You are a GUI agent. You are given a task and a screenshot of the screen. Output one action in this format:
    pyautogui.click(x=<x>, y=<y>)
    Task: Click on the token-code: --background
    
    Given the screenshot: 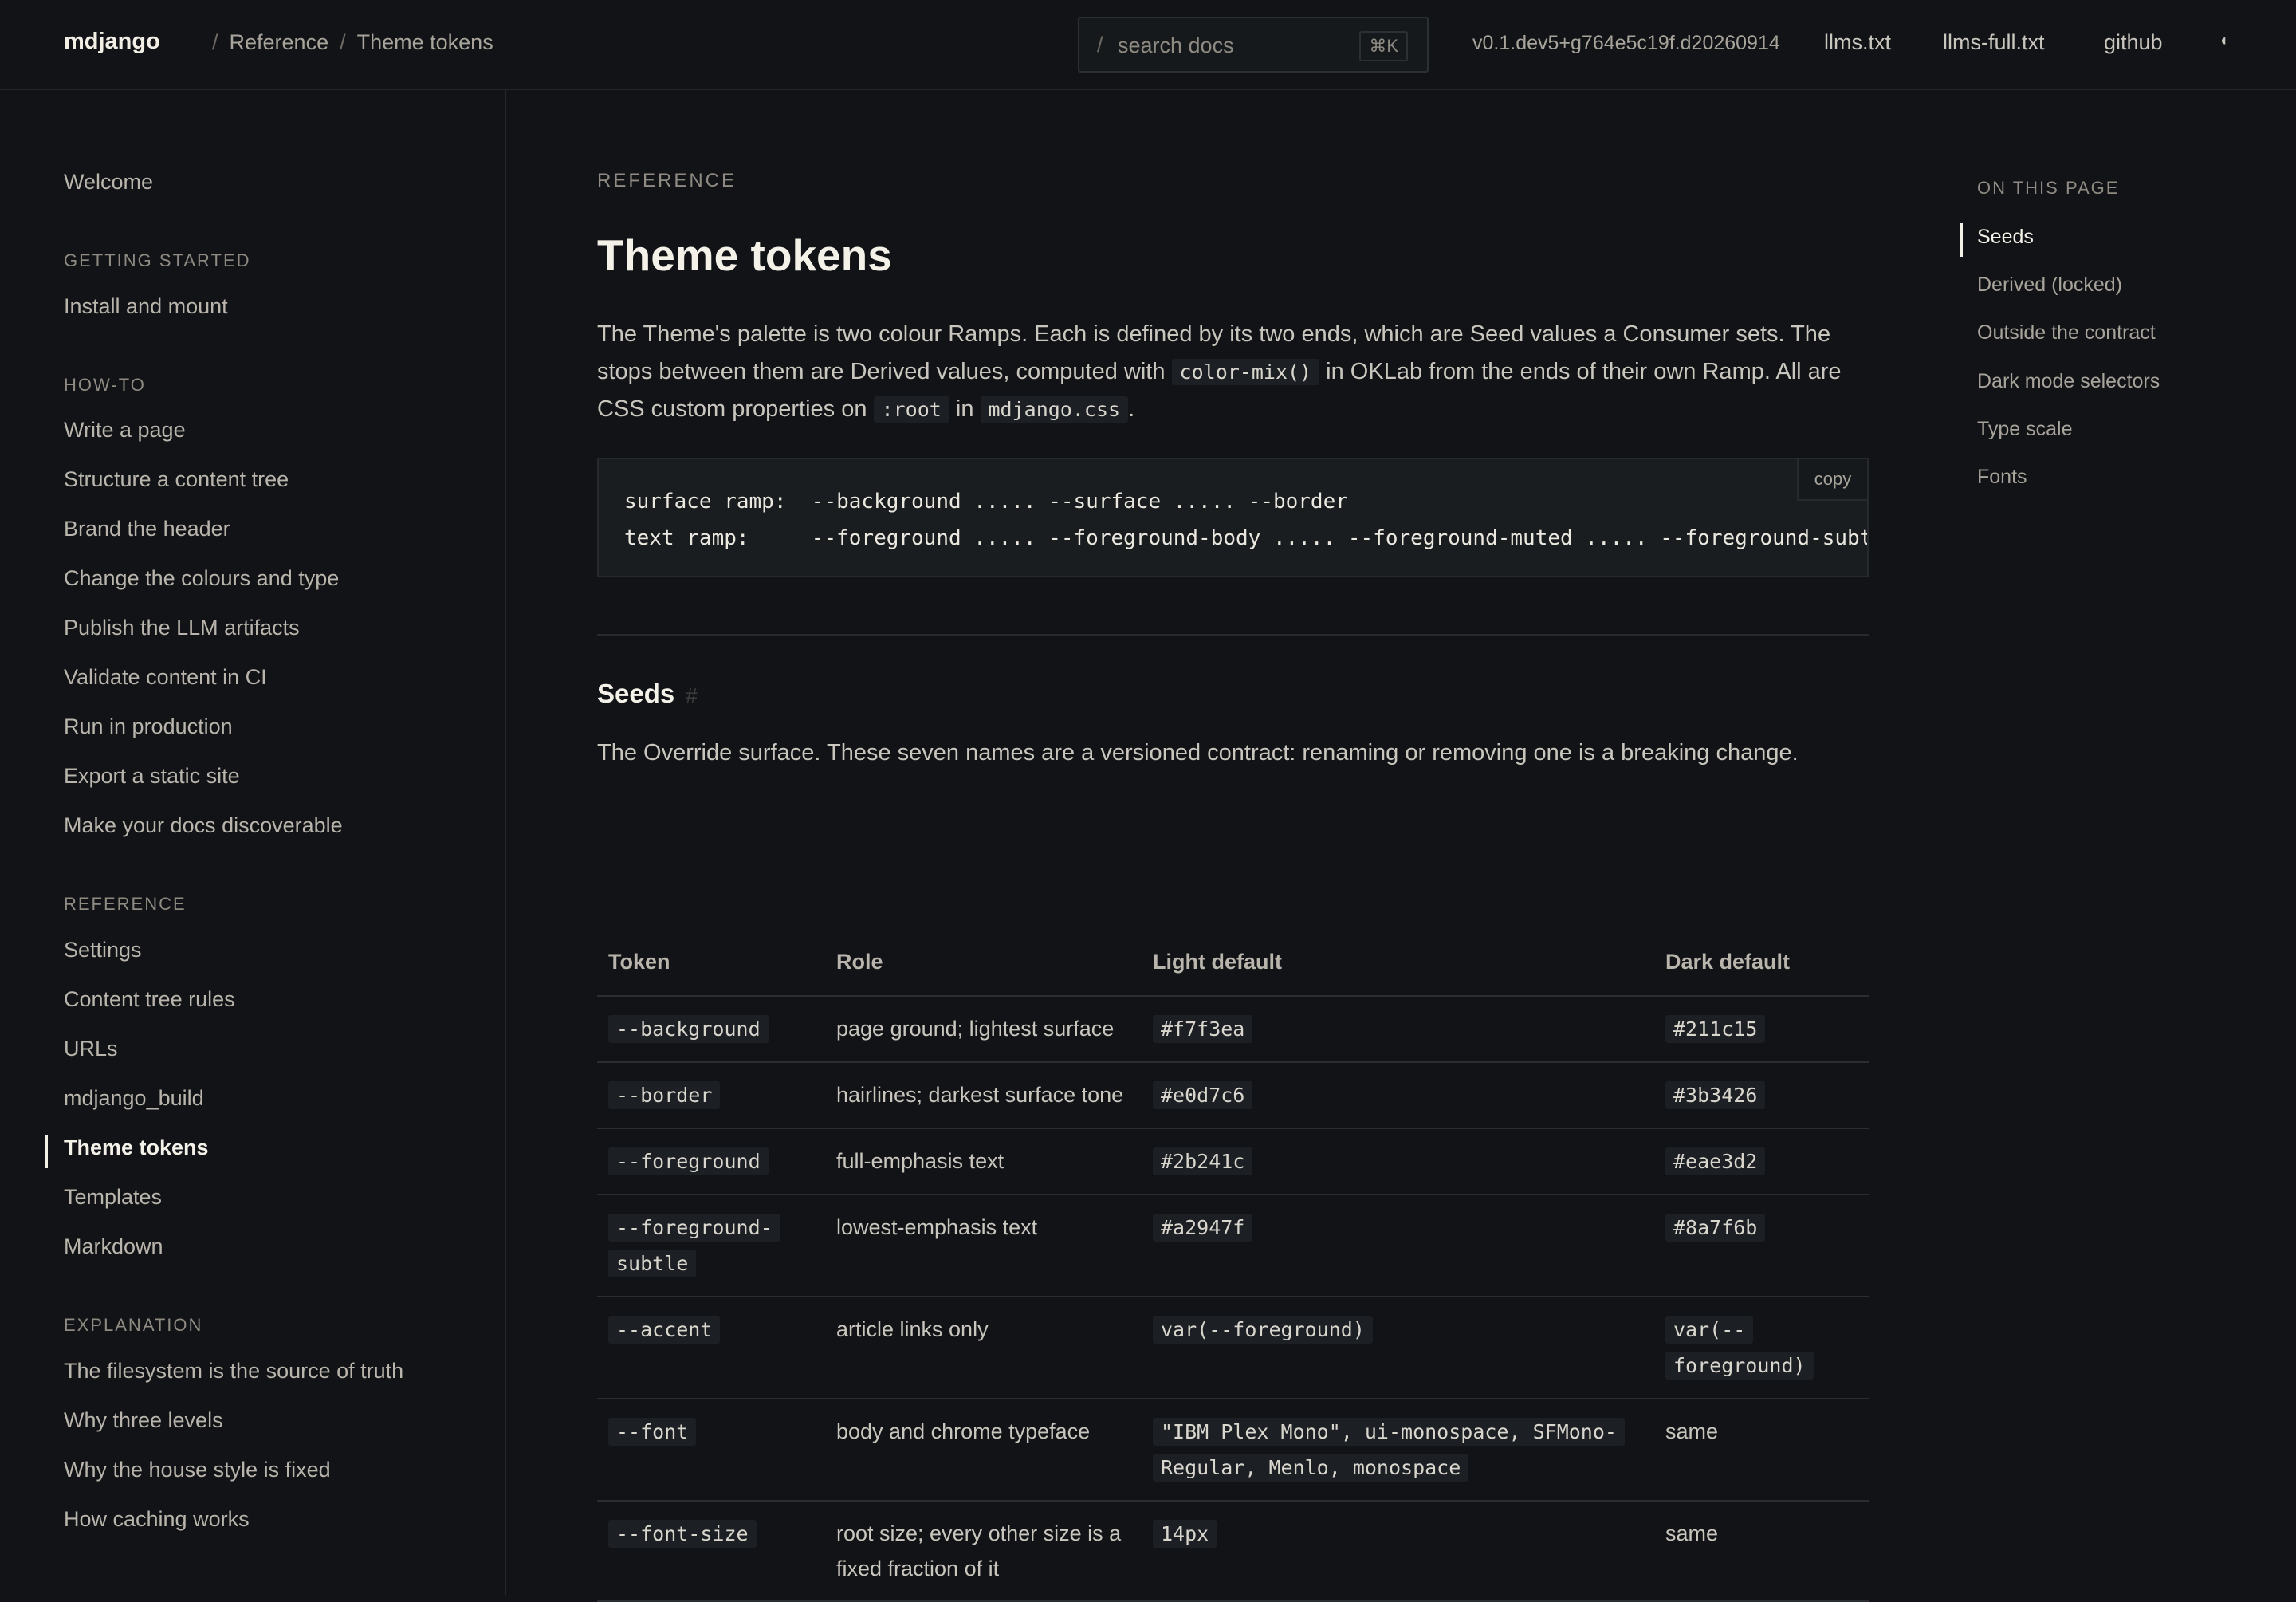 What is the action you would take?
    pyautogui.click(x=688, y=1029)
    